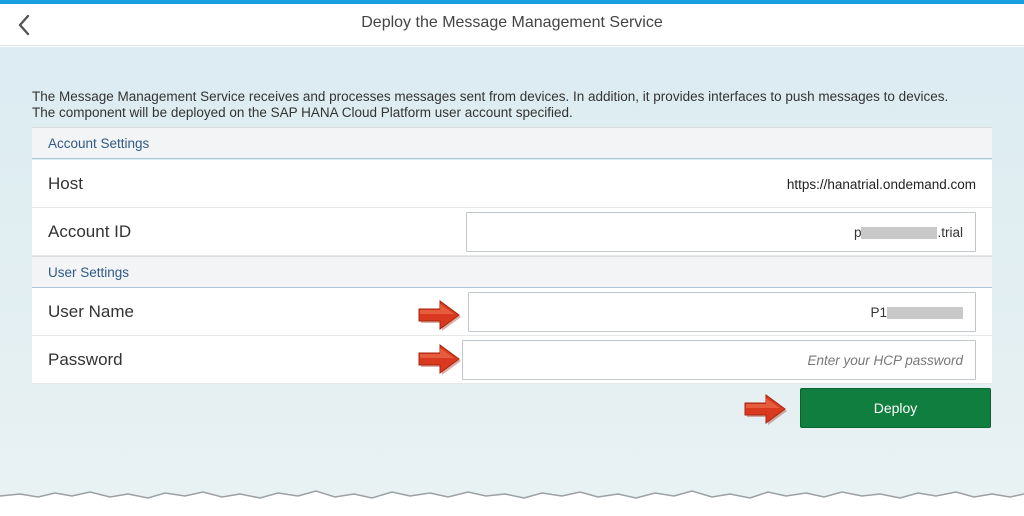  Describe the element at coordinates (512, 503) in the screenshot. I see `torn-edge-decoration` at that location.